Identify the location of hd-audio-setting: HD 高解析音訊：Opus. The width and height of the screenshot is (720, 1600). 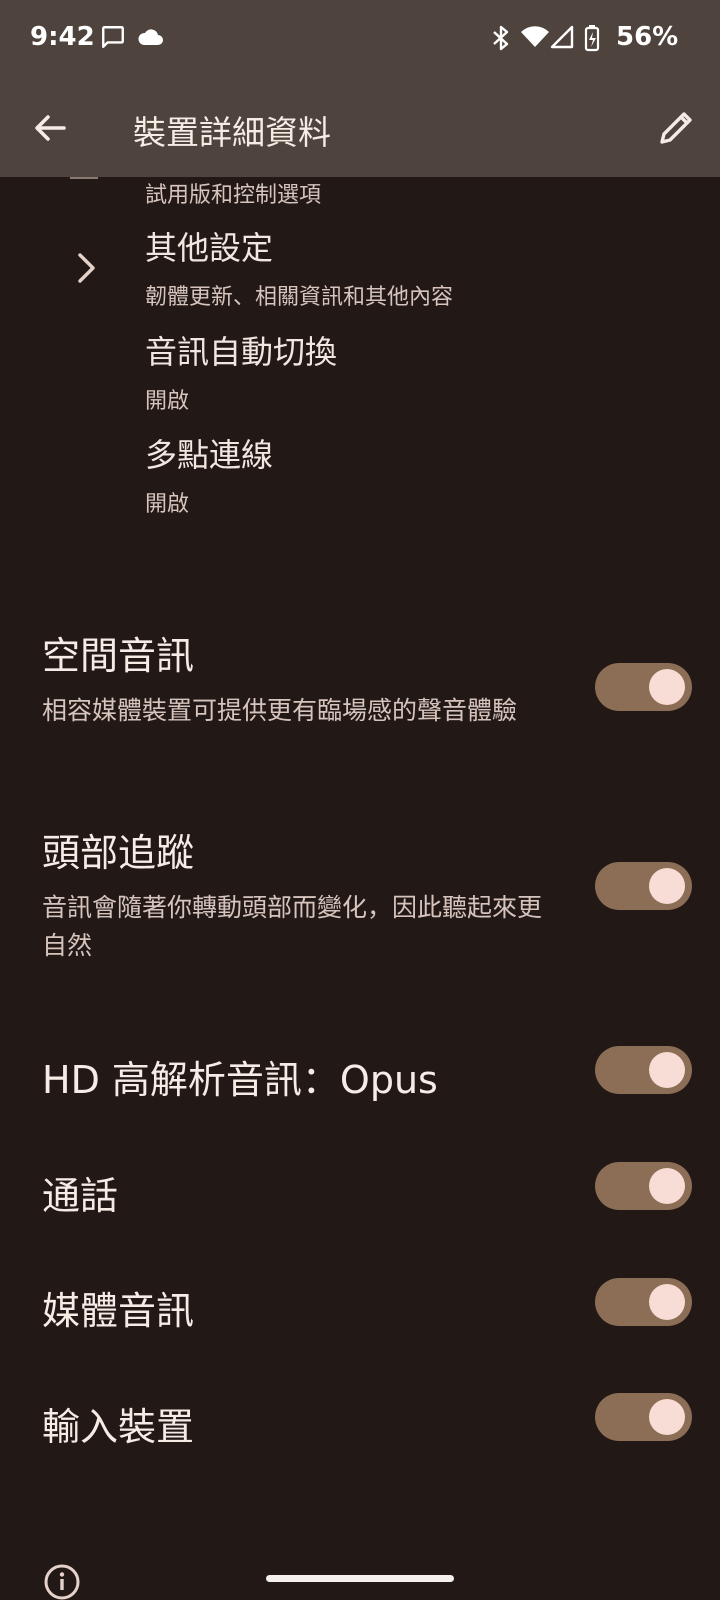
(240, 1076).